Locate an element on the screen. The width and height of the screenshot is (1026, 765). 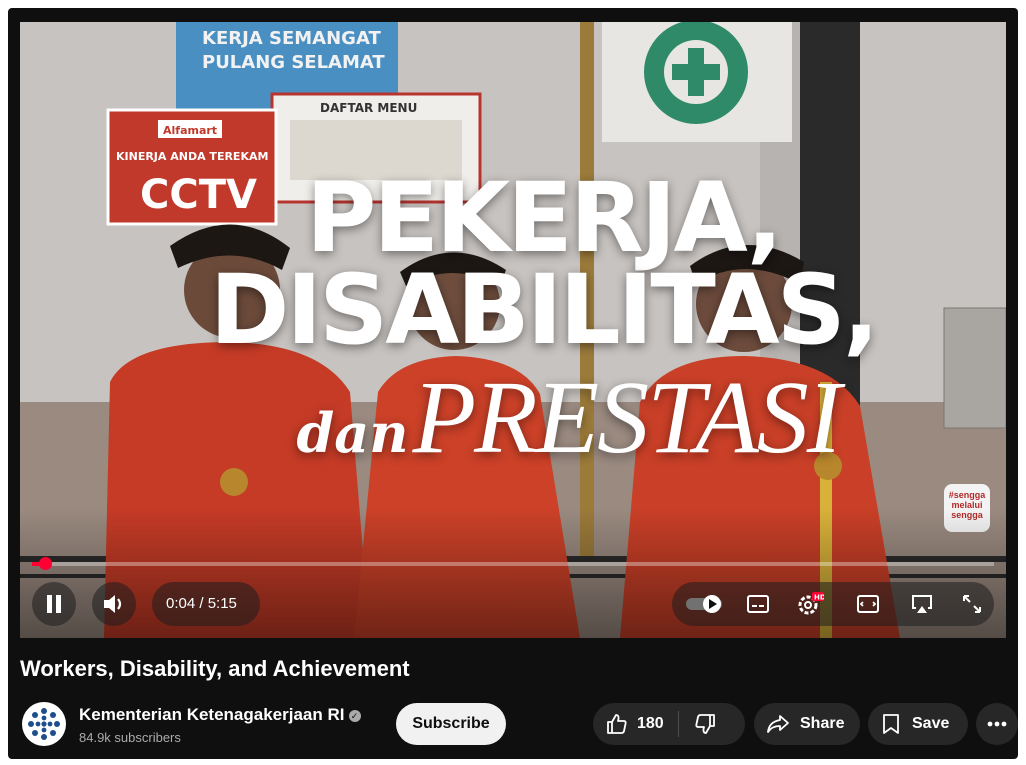
miniplayer-icon is located at coordinates (868, 604).